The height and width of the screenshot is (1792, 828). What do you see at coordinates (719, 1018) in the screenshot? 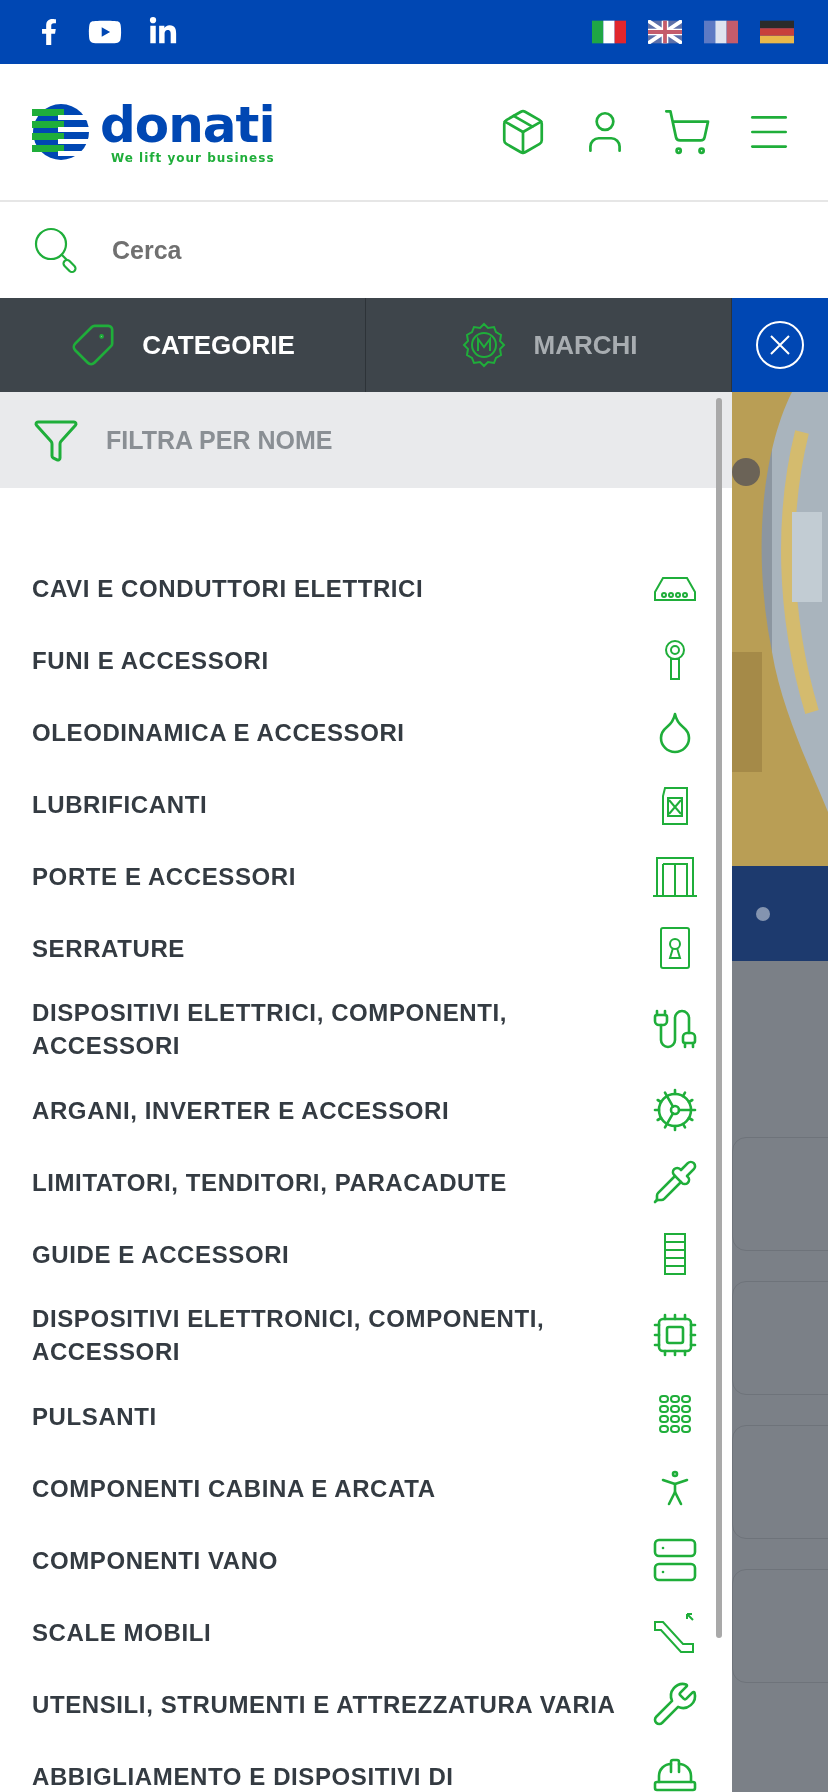
I see `scrollbar-thumb` at bounding box center [719, 1018].